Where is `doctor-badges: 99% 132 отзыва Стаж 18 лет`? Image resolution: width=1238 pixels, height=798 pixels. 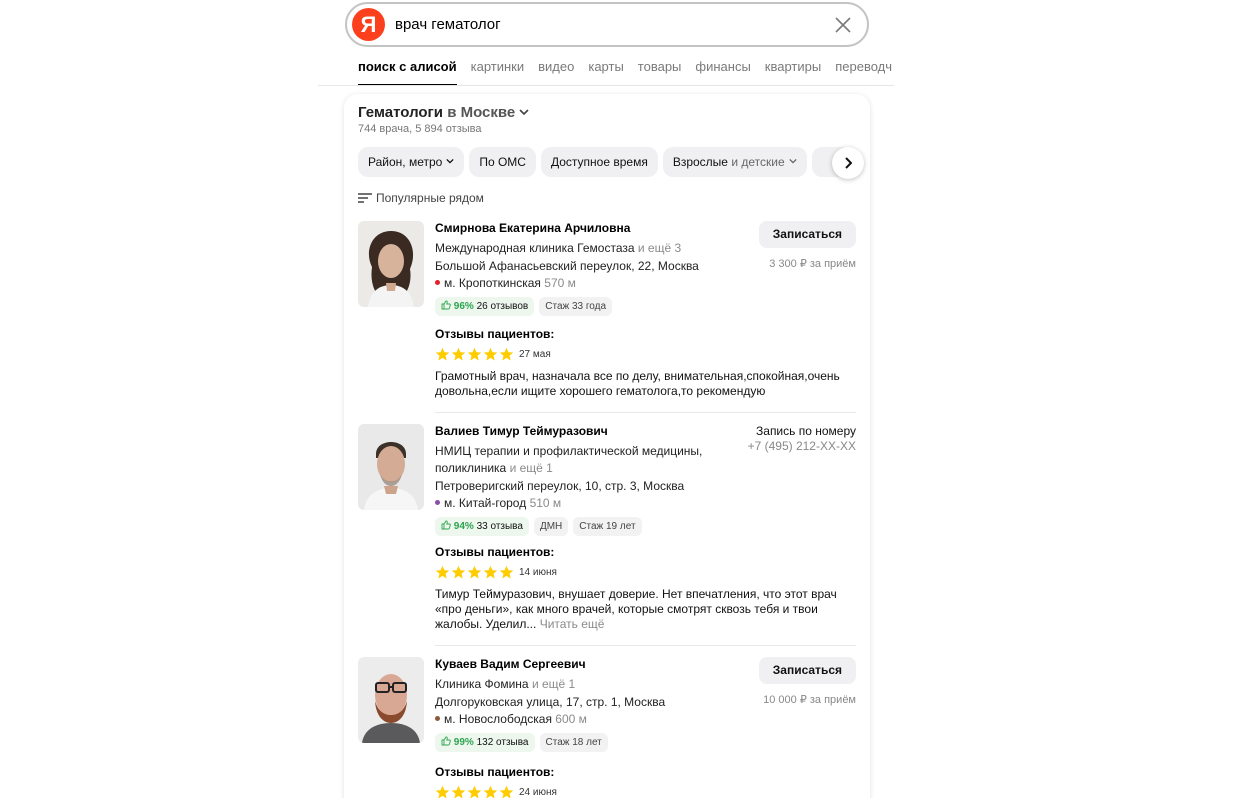
doctor-badges: 99% 132 отзыва Стаж 18 лет is located at coordinates (590, 742).